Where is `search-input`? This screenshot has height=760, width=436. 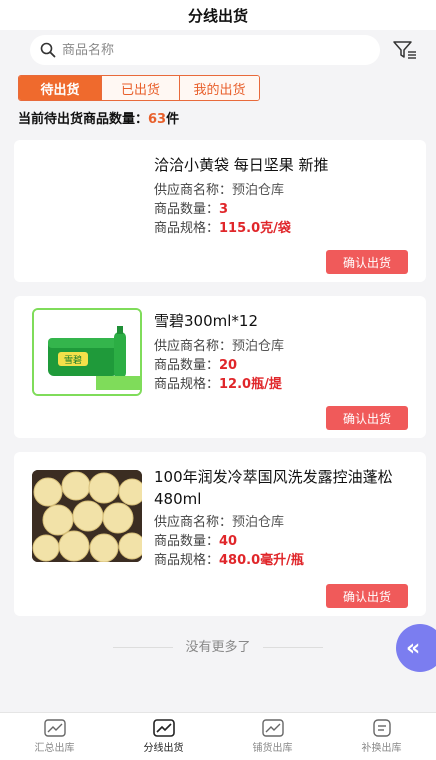
search-input is located at coordinates (202, 50).